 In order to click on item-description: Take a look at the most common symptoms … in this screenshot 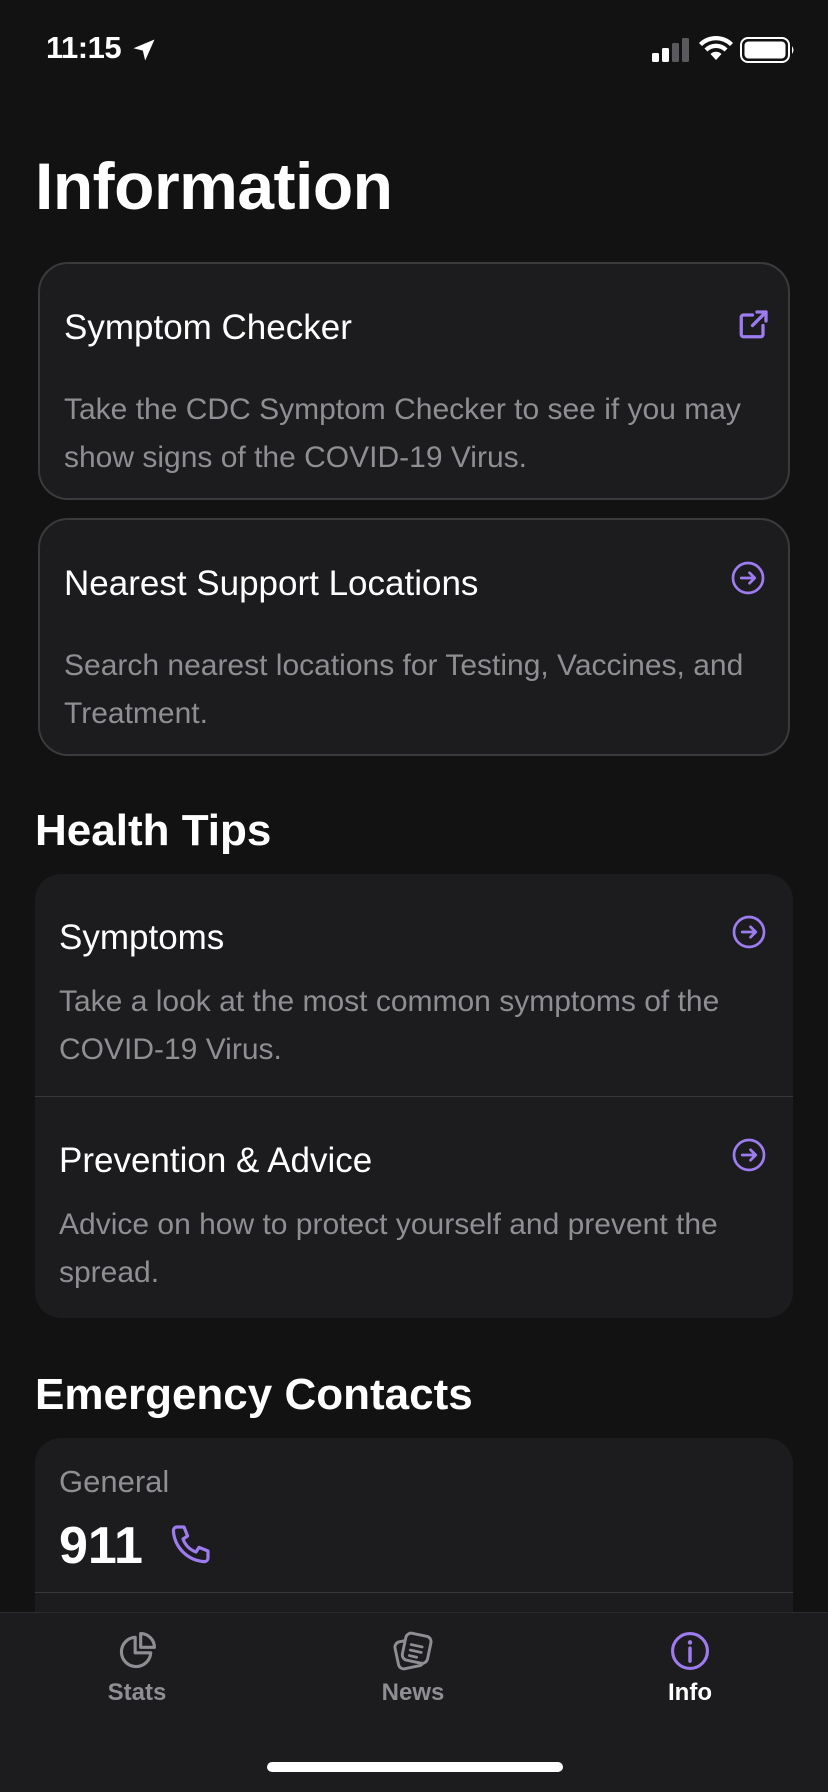, I will do `click(389, 1025)`.